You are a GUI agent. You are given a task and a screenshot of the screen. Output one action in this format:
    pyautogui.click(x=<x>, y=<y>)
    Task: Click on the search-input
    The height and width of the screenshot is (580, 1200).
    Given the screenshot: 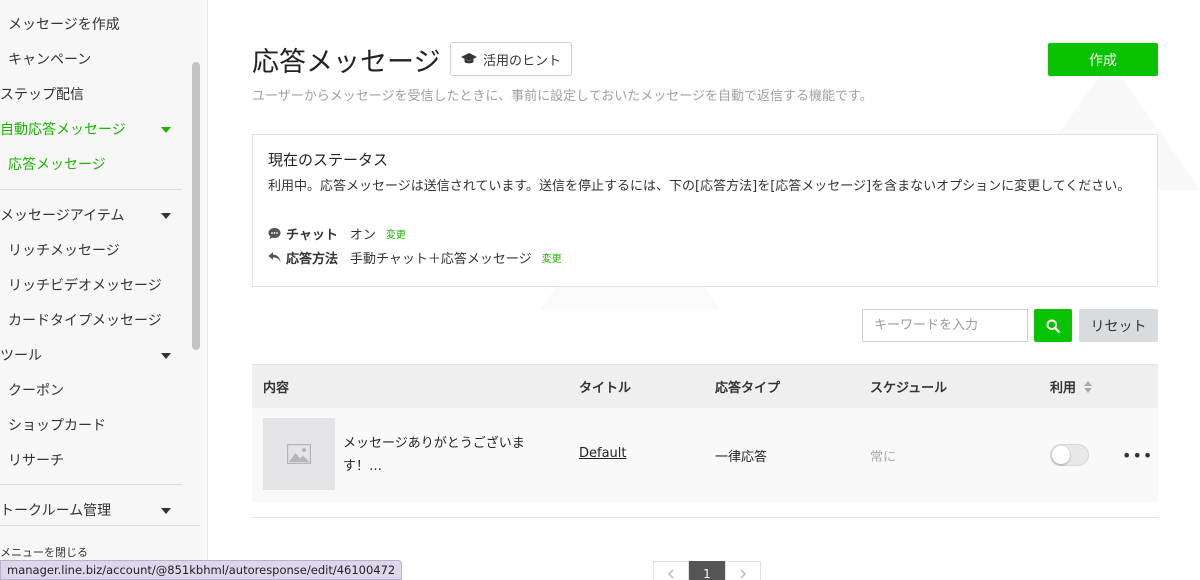 What is the action you would take?
    pyautogui.click(x=945, y=325)
    